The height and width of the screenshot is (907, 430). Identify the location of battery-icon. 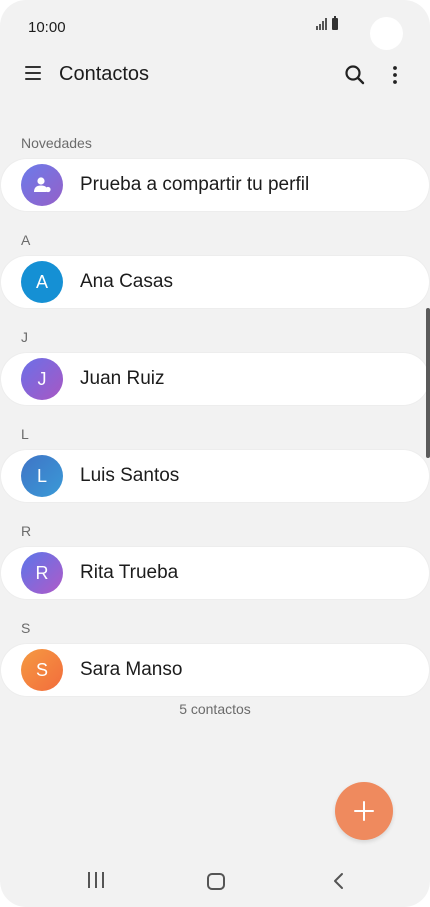
(335, 23).